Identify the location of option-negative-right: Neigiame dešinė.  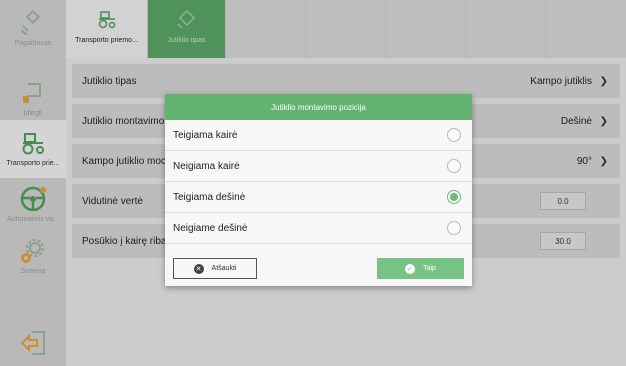
(318, 228).